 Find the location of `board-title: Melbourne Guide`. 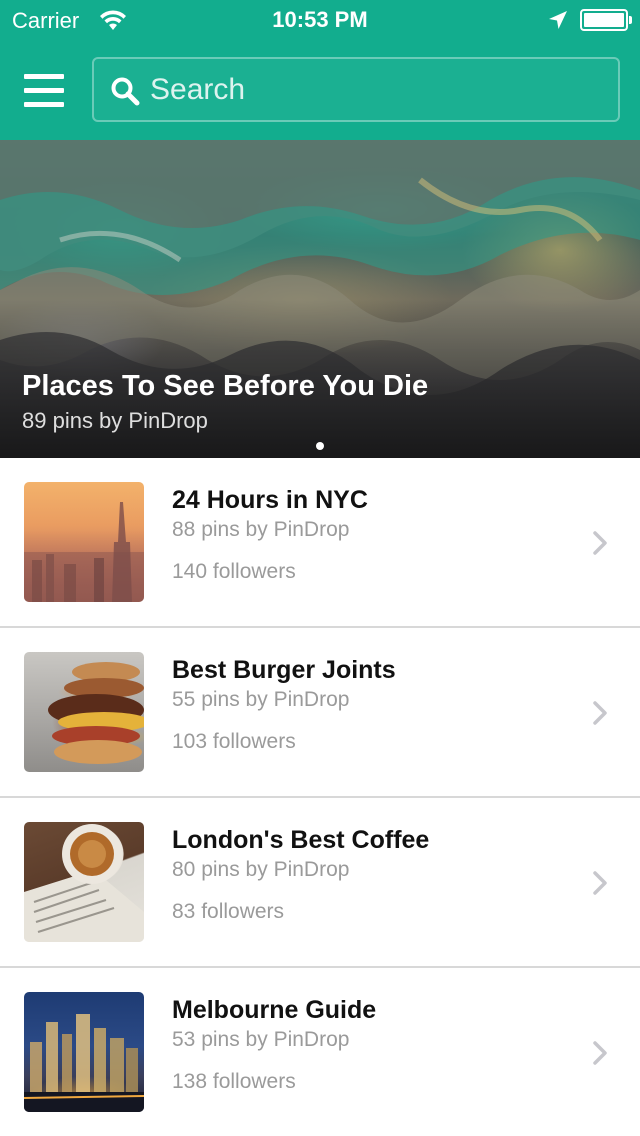

board-title: Melbourne Guide is located at coordinates (274, 1010).